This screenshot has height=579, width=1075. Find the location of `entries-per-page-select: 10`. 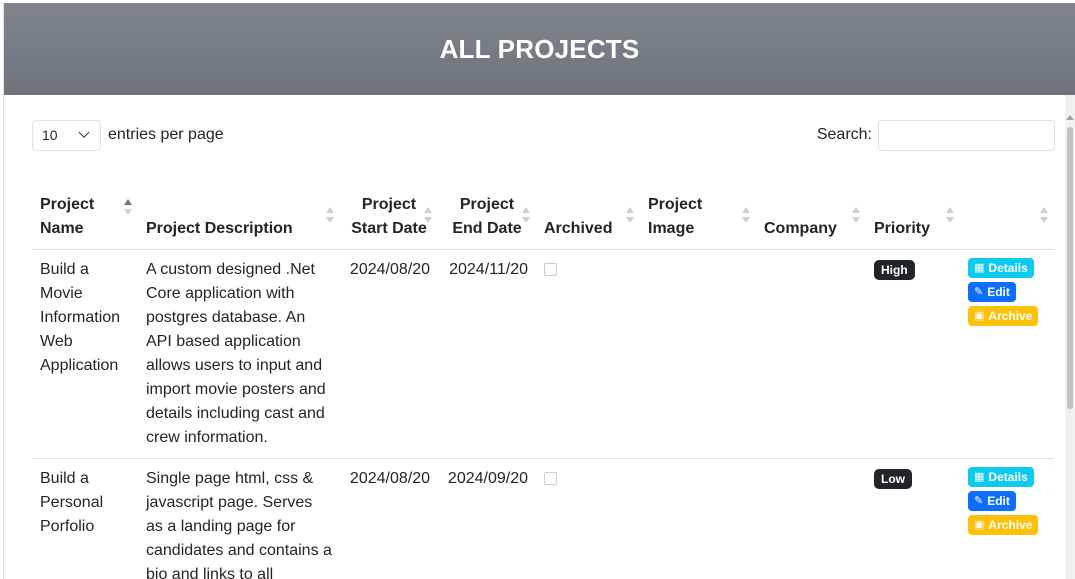

entries-per-page-select: 10 is located at coordinates (66, 135).